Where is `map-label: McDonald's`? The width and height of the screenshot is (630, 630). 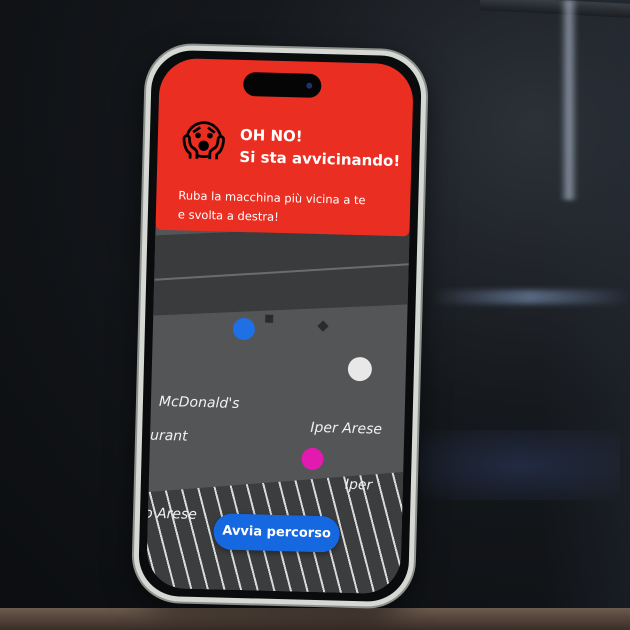
map-label: McDonald's is located at coordinates (199, 402).